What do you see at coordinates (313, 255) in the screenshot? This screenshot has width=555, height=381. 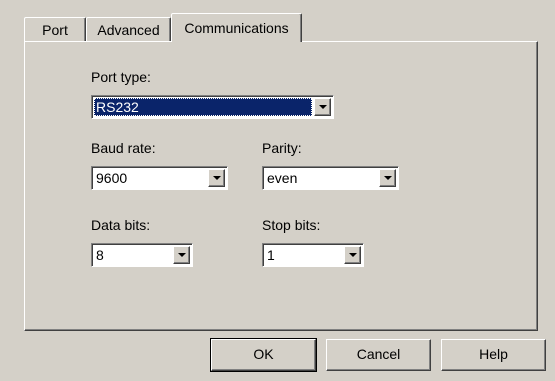 I see `stop-bits-select: 1` at bounding box center [313, 255].